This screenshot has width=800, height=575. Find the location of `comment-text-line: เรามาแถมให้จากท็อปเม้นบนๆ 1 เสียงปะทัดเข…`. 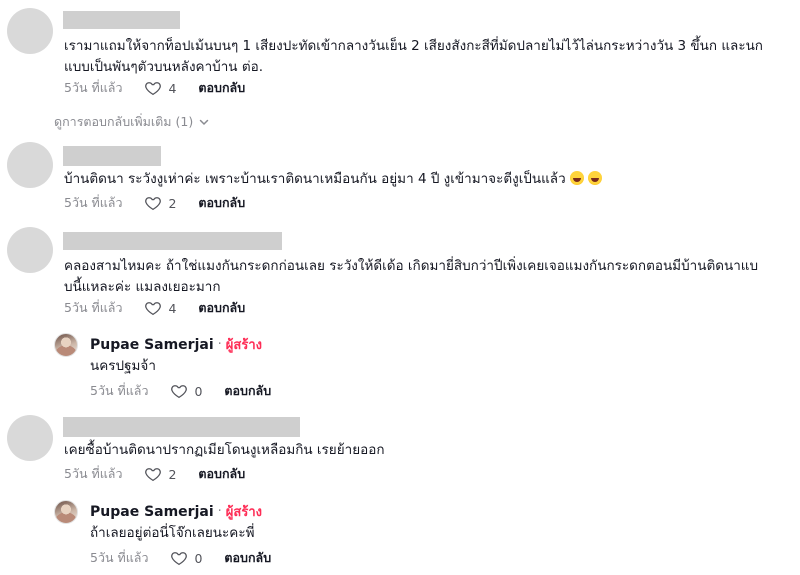

comment-text-line: เรามาแถมให้จากท็อปเม้นบนๆ 1 เสียงปะทัดเข… is located at coordinates (413, 46).